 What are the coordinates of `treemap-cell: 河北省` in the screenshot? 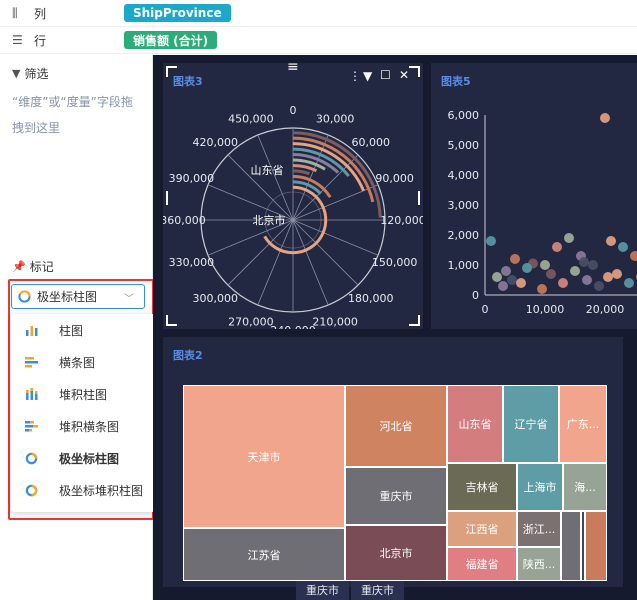 It's located at (396, 426).